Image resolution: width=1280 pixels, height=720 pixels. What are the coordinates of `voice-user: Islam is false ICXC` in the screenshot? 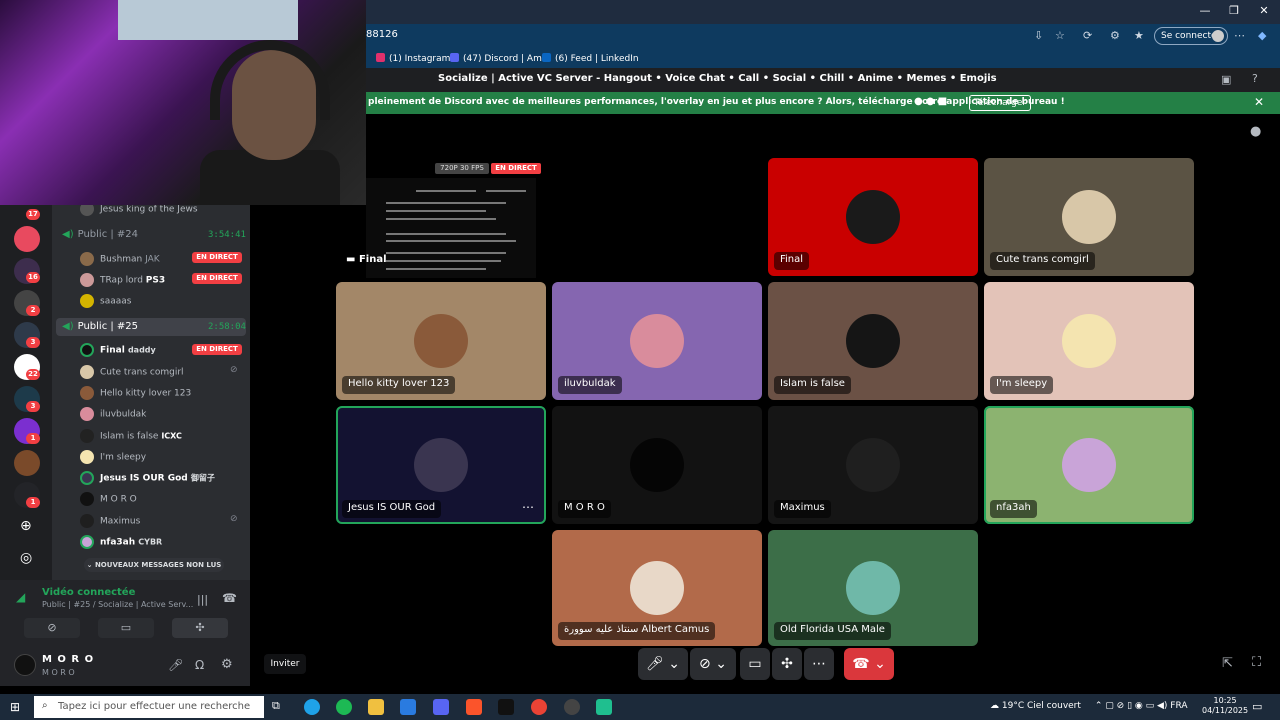 It's located at (131, 438).